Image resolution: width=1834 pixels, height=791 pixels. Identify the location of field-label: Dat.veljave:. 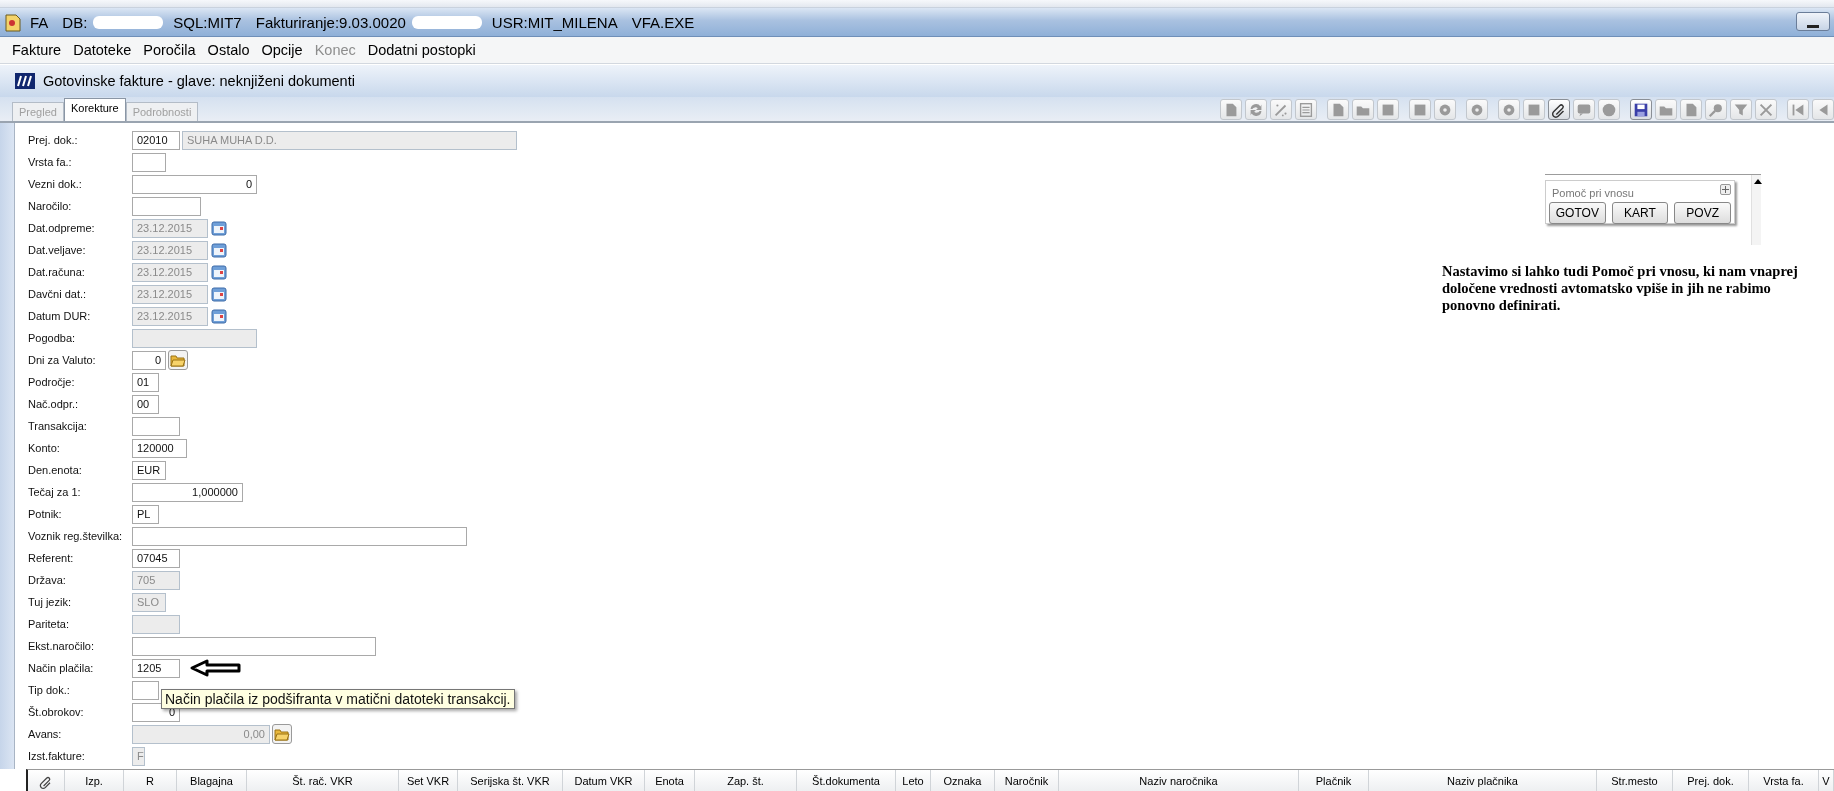
(57, 250).